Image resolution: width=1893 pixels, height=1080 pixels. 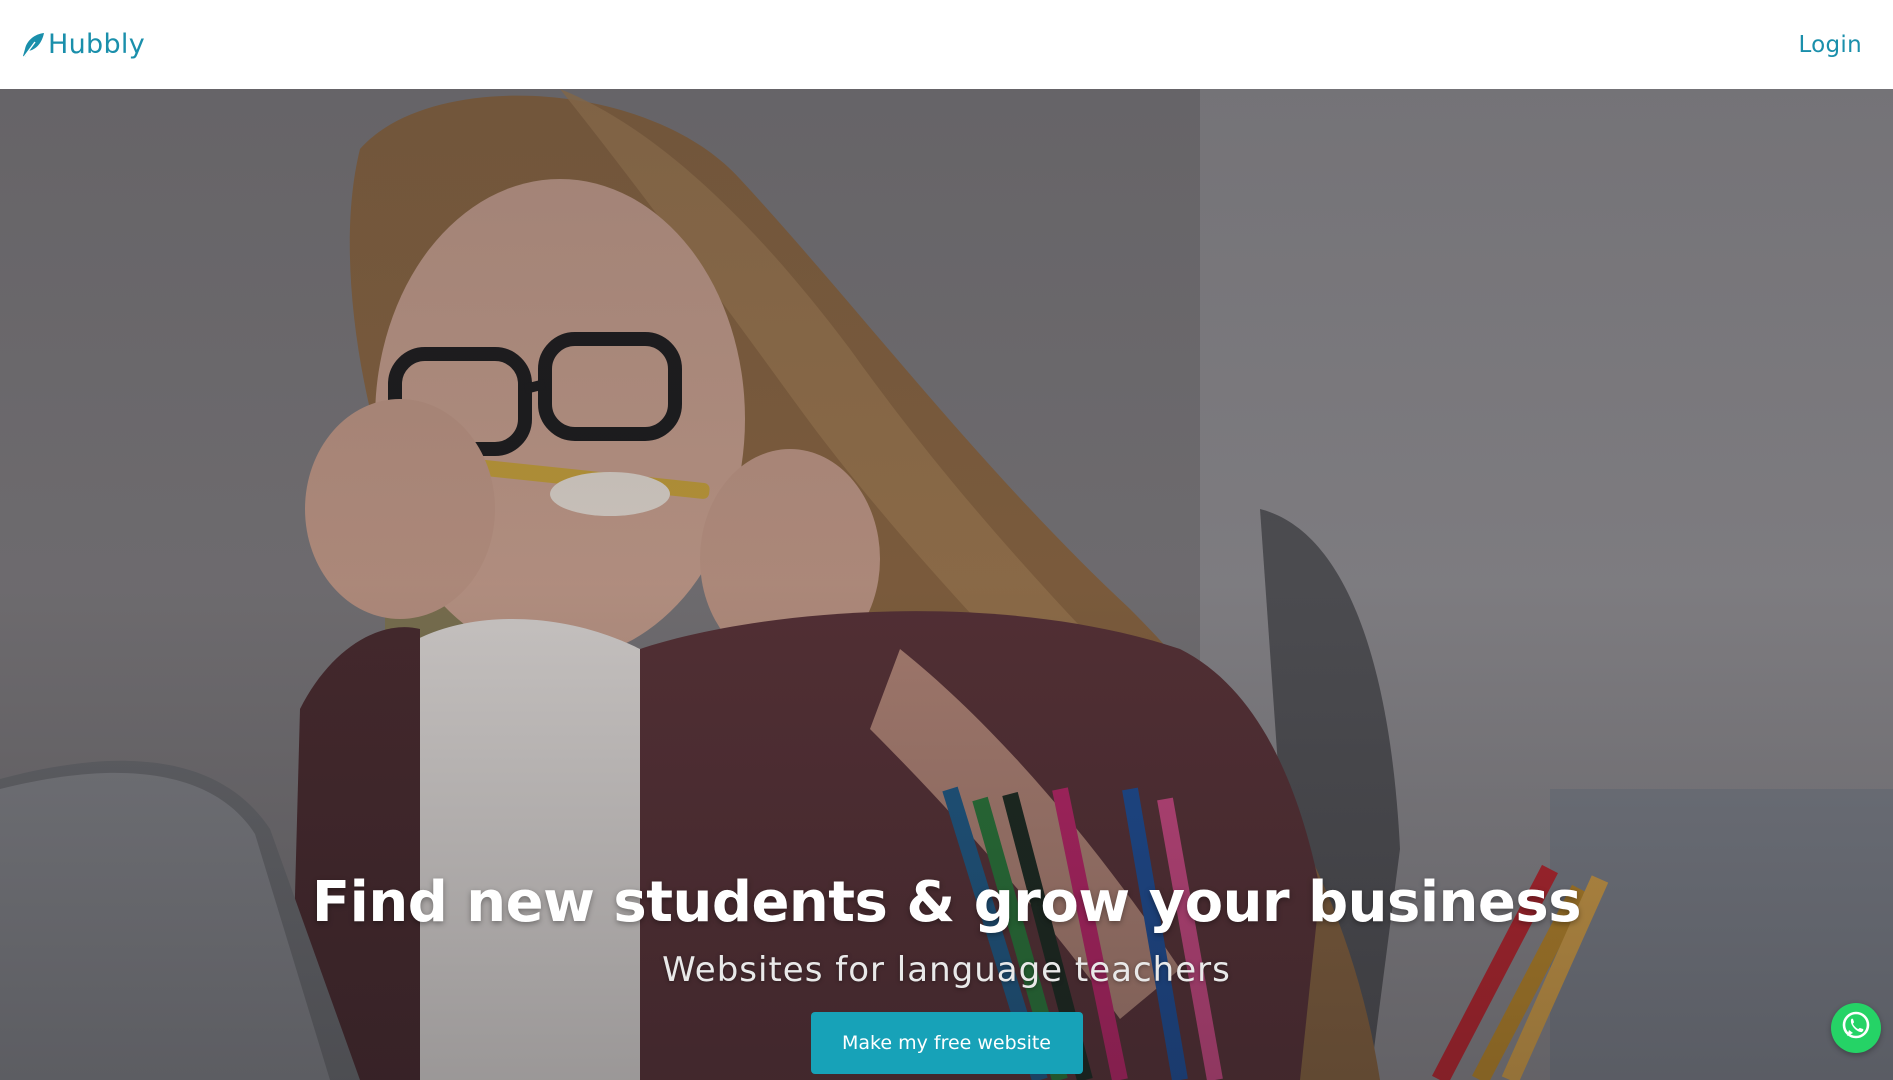 I want to click on hero-title: Find new students & grow your business, so click(x=946, y=902).